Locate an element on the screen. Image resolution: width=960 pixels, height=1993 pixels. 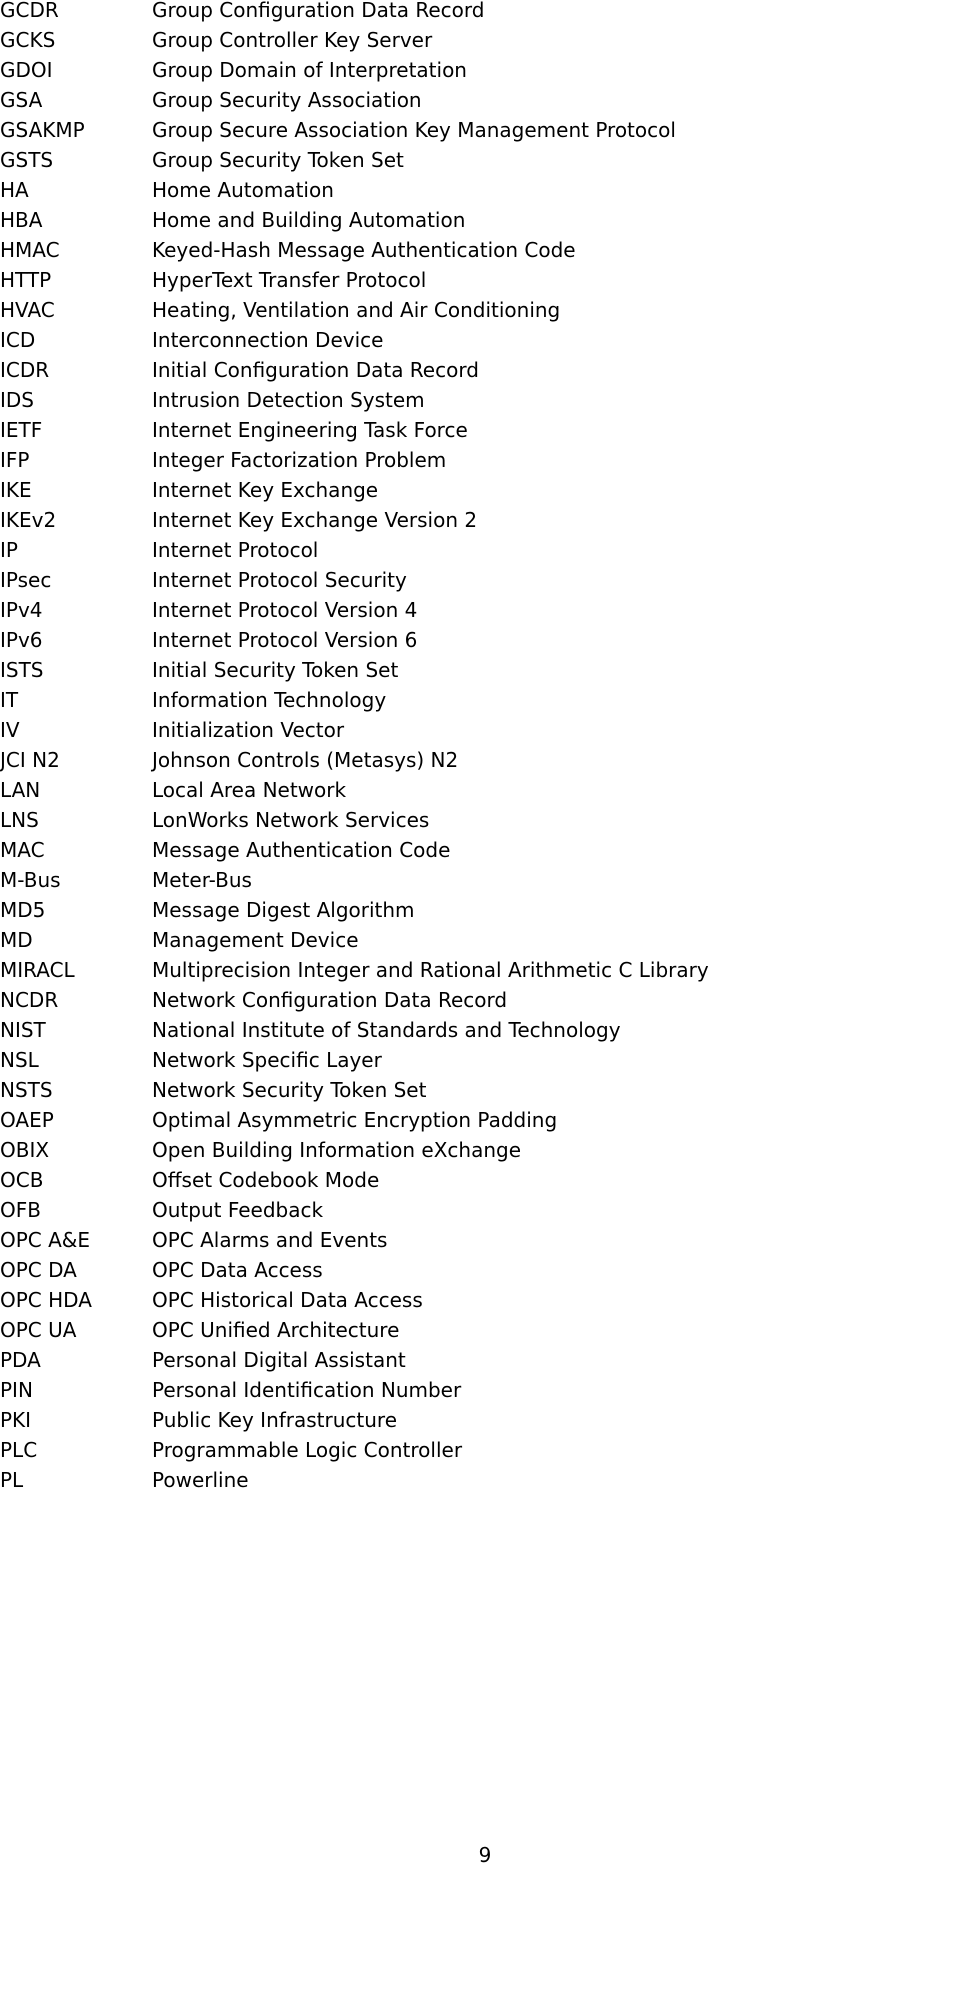
abbreviation-row: OBIX Open Building Information eXchange is located at coordinates (480, 1150).